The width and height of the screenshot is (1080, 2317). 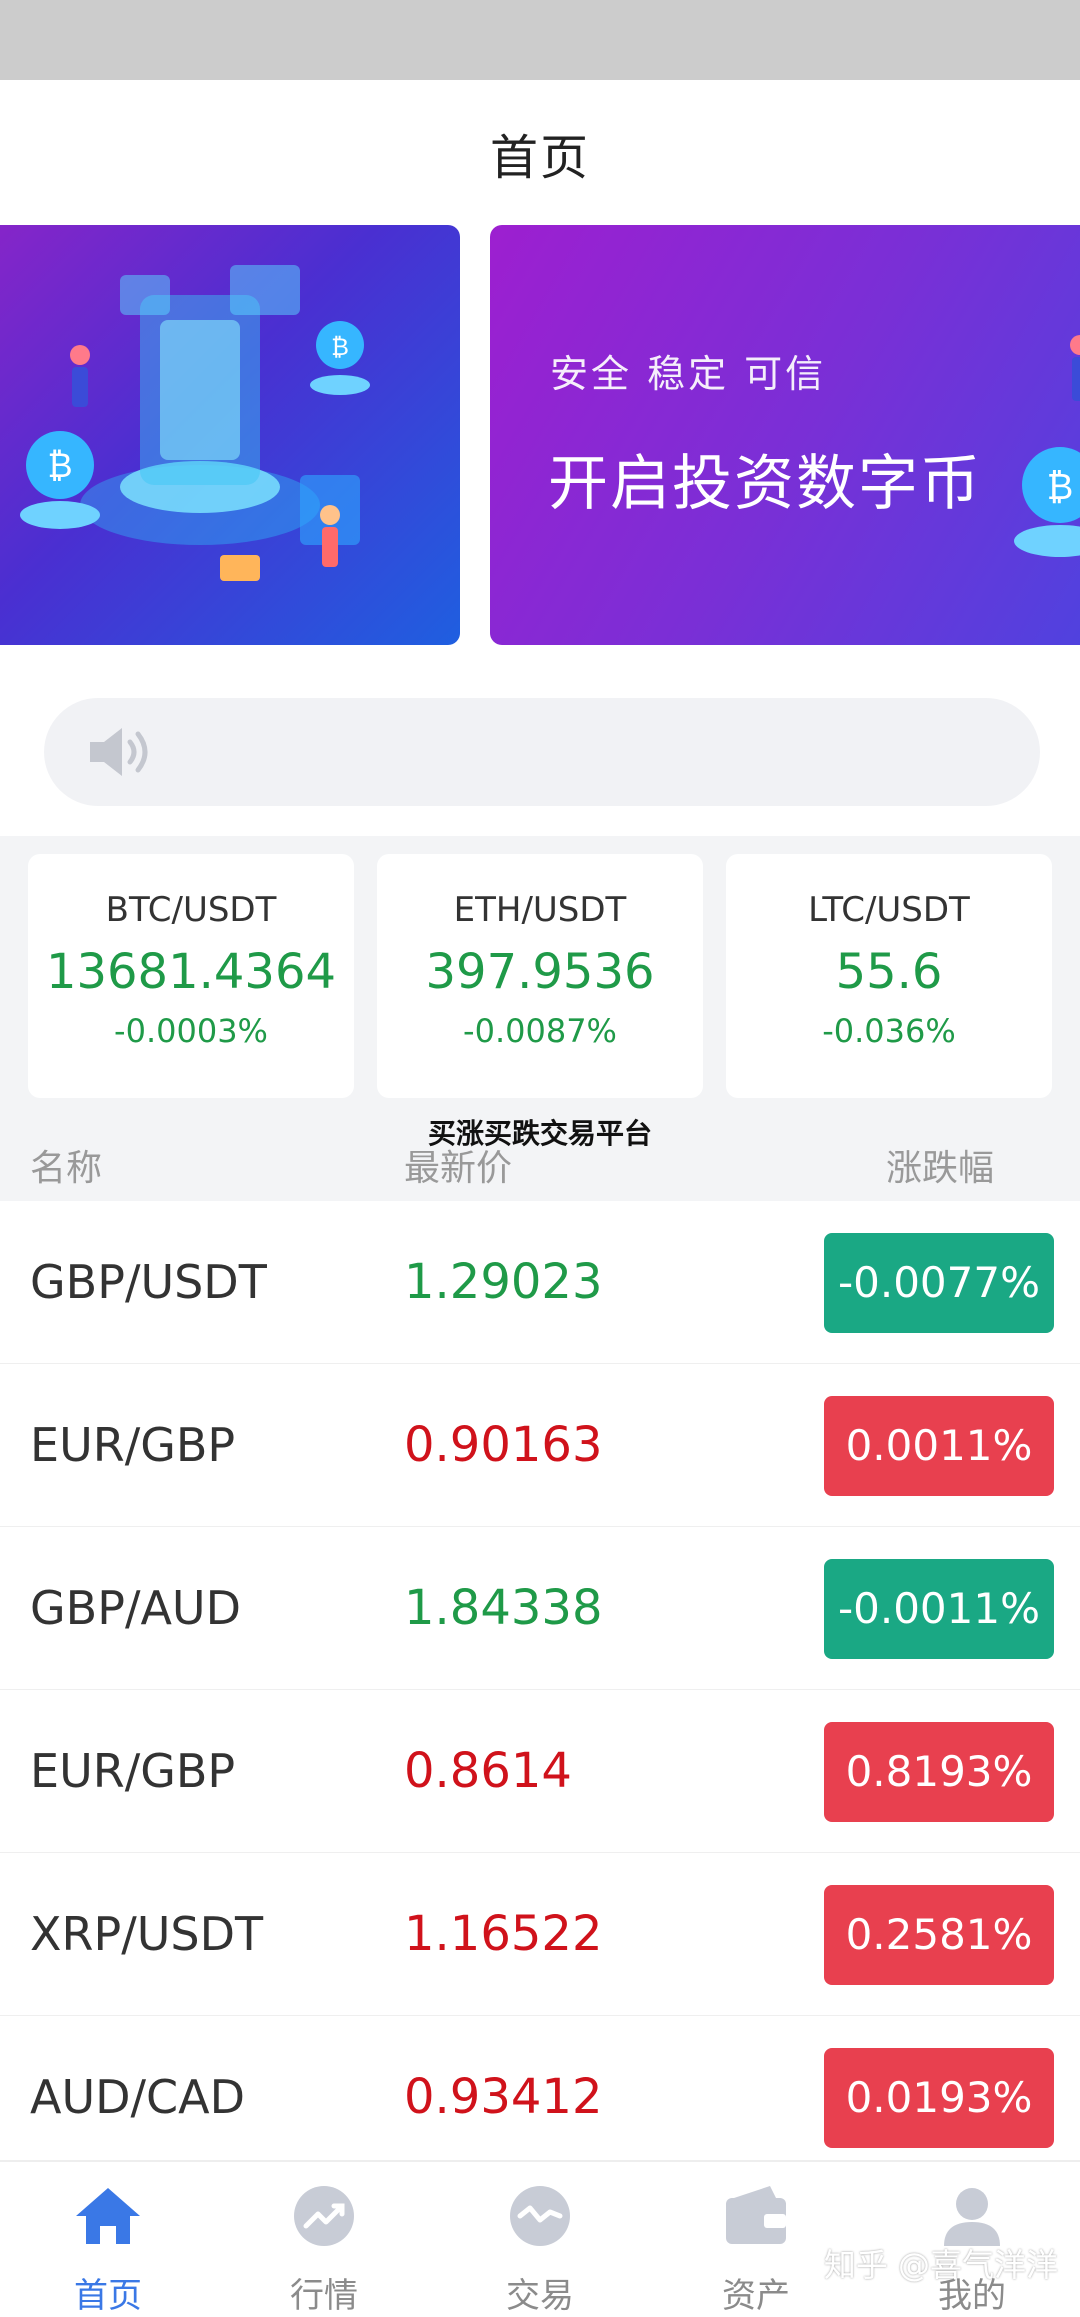 I want to click on change-badge: -0.0011%, so click(x=939, y=1609).